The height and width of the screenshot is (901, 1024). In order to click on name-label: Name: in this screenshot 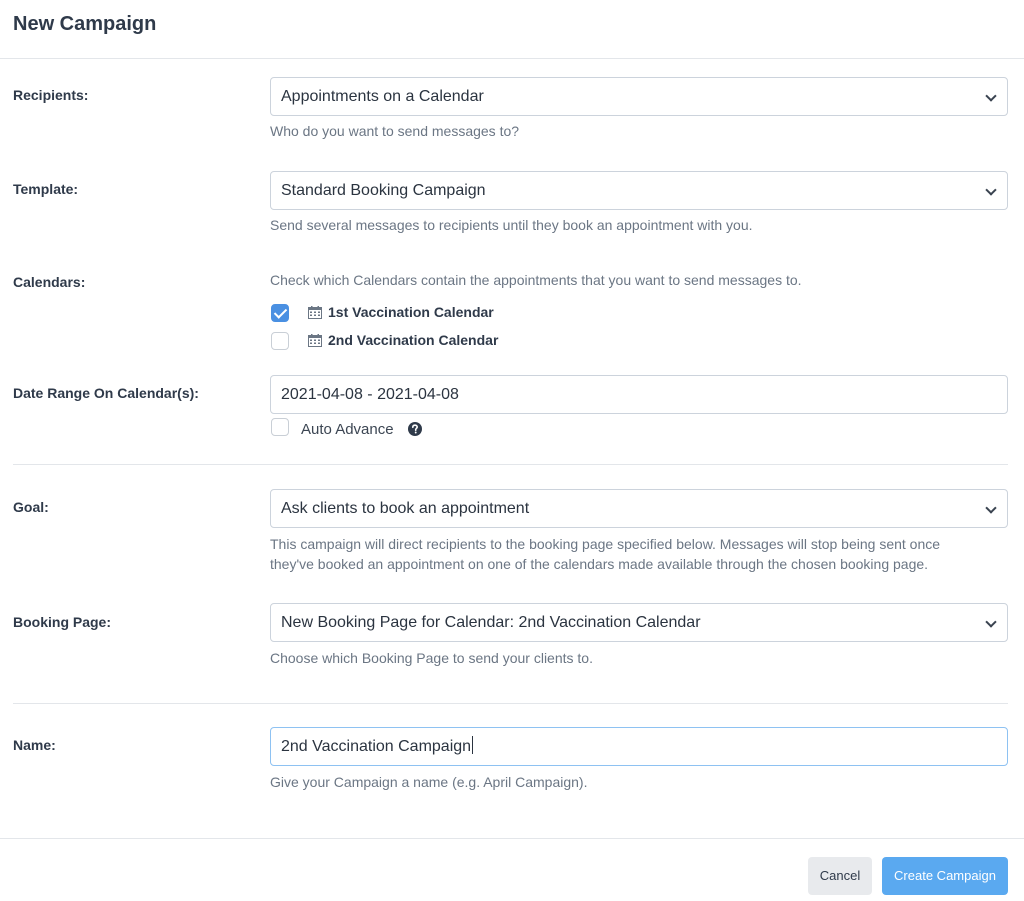, I will do `click(34, 745)`.